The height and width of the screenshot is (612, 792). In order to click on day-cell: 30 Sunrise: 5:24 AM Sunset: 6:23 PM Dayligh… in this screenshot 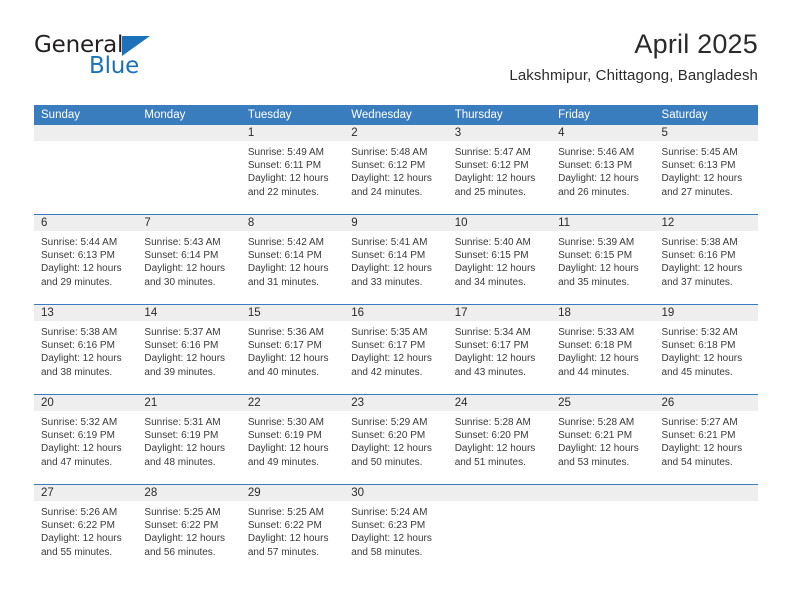, I will do `click(396, 530)`.